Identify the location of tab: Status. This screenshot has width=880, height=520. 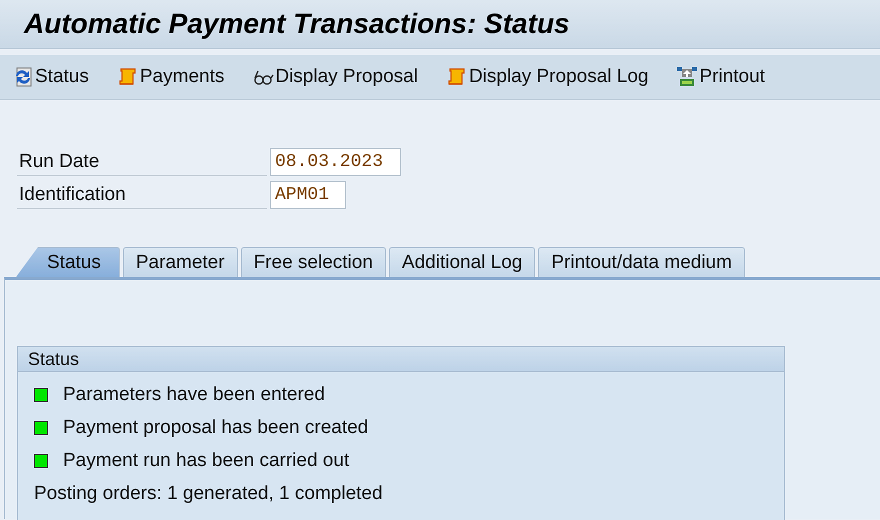
(68, 262).